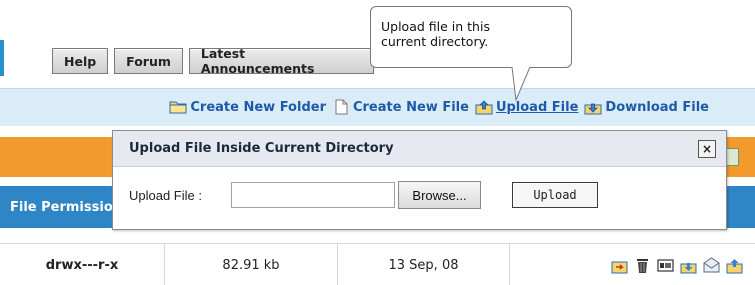 Image resolution: width=755 pixels, height=285 pixels. Describe the element at coordinates (341, 107) in the screenshot. I see `new-file-icon` at that location.